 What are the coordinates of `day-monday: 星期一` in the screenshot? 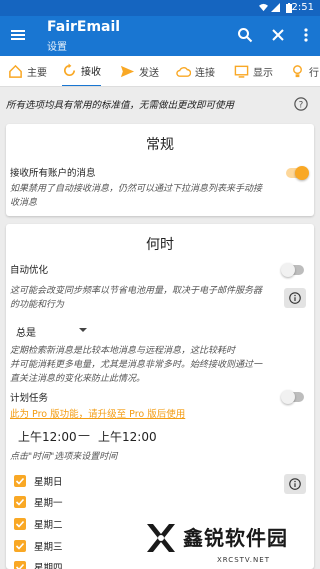 It's located at (38, 502).